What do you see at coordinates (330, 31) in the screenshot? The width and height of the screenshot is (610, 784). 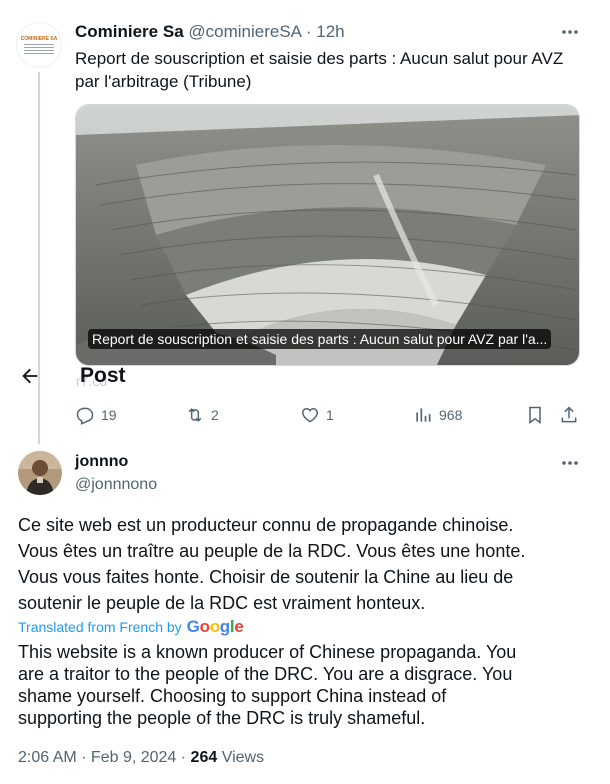 I see `parent-time: 12h` at bounding box center [330, 31].